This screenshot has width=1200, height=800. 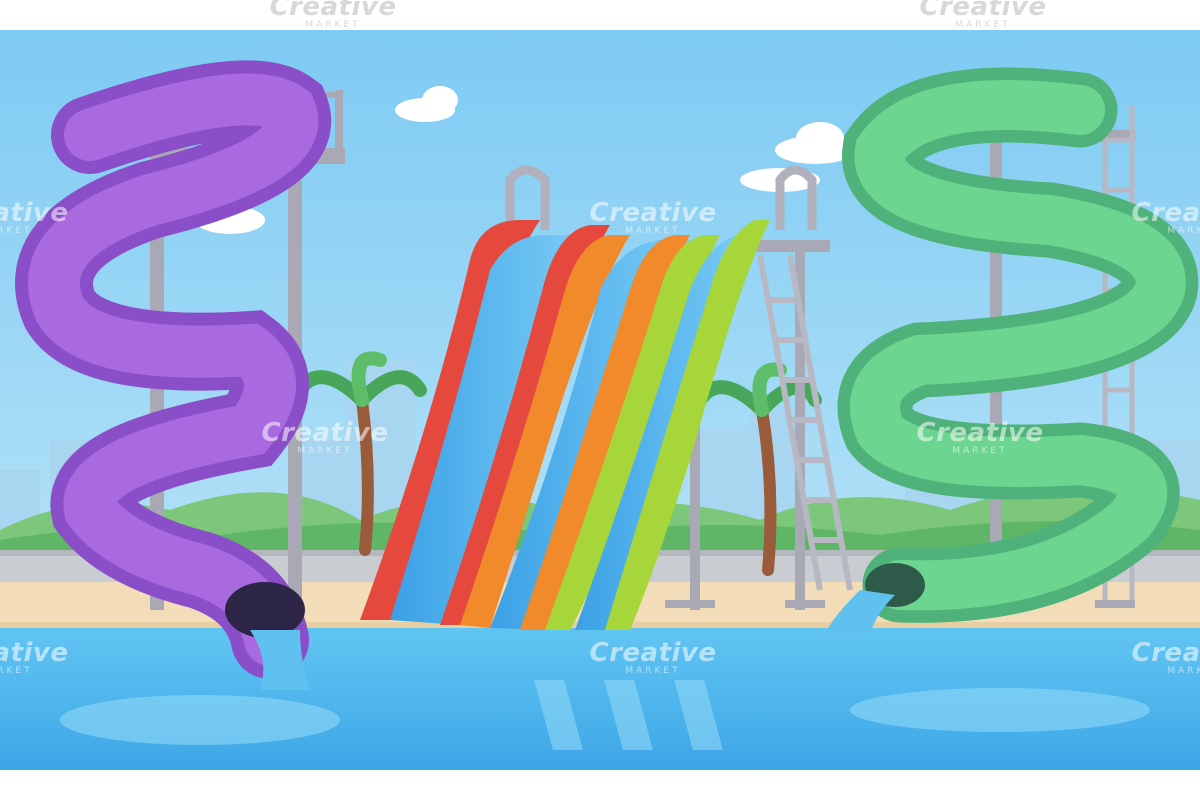 I want to click on watermark-top-left: Creative MARKET, so click(x=333, y=15).